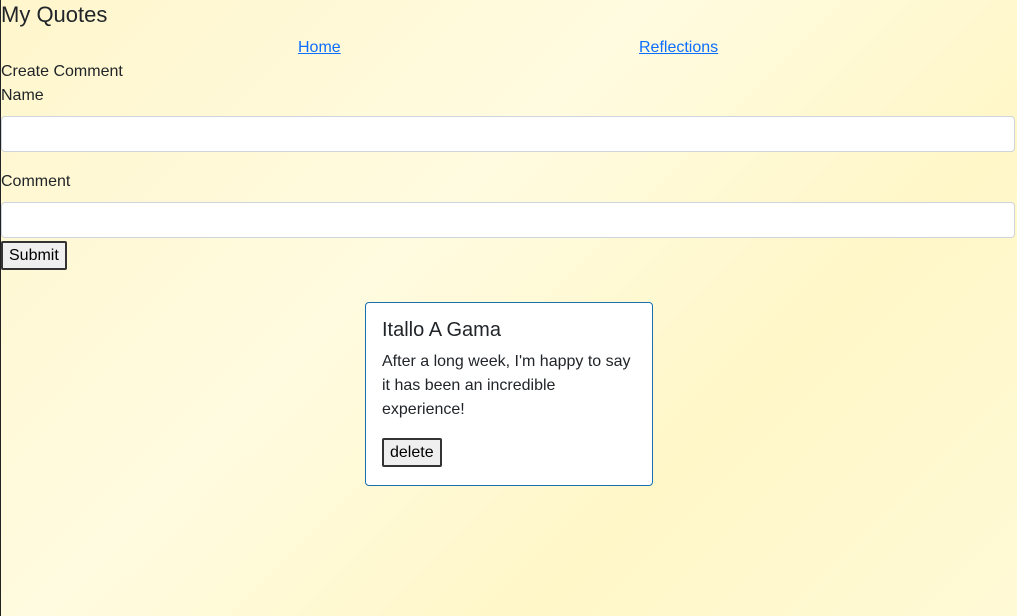 The image size is (1017, 616). What do you see at coordinates (62, 71) in the screenshot?
I see `form-heading: Create Comment` at bounding box center [62, 71].